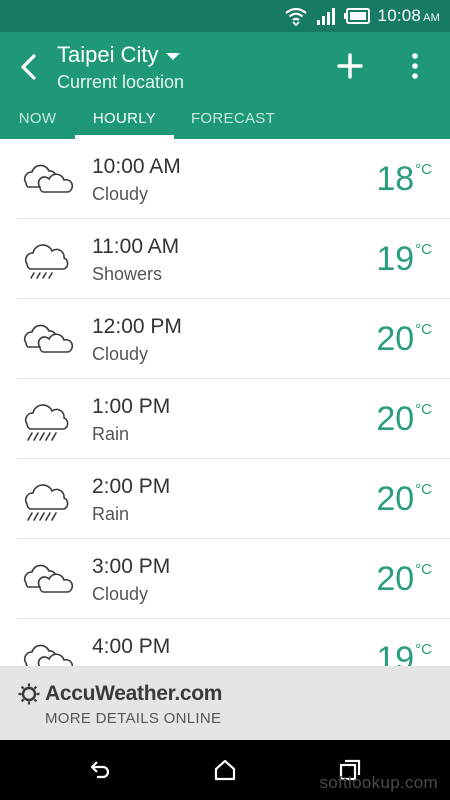 The image size is (450, 800). What do you see at coordinates (124, 121) in the screenshot?
I see `tab-hourly: HOURLY` at bounding box center [124, 121].